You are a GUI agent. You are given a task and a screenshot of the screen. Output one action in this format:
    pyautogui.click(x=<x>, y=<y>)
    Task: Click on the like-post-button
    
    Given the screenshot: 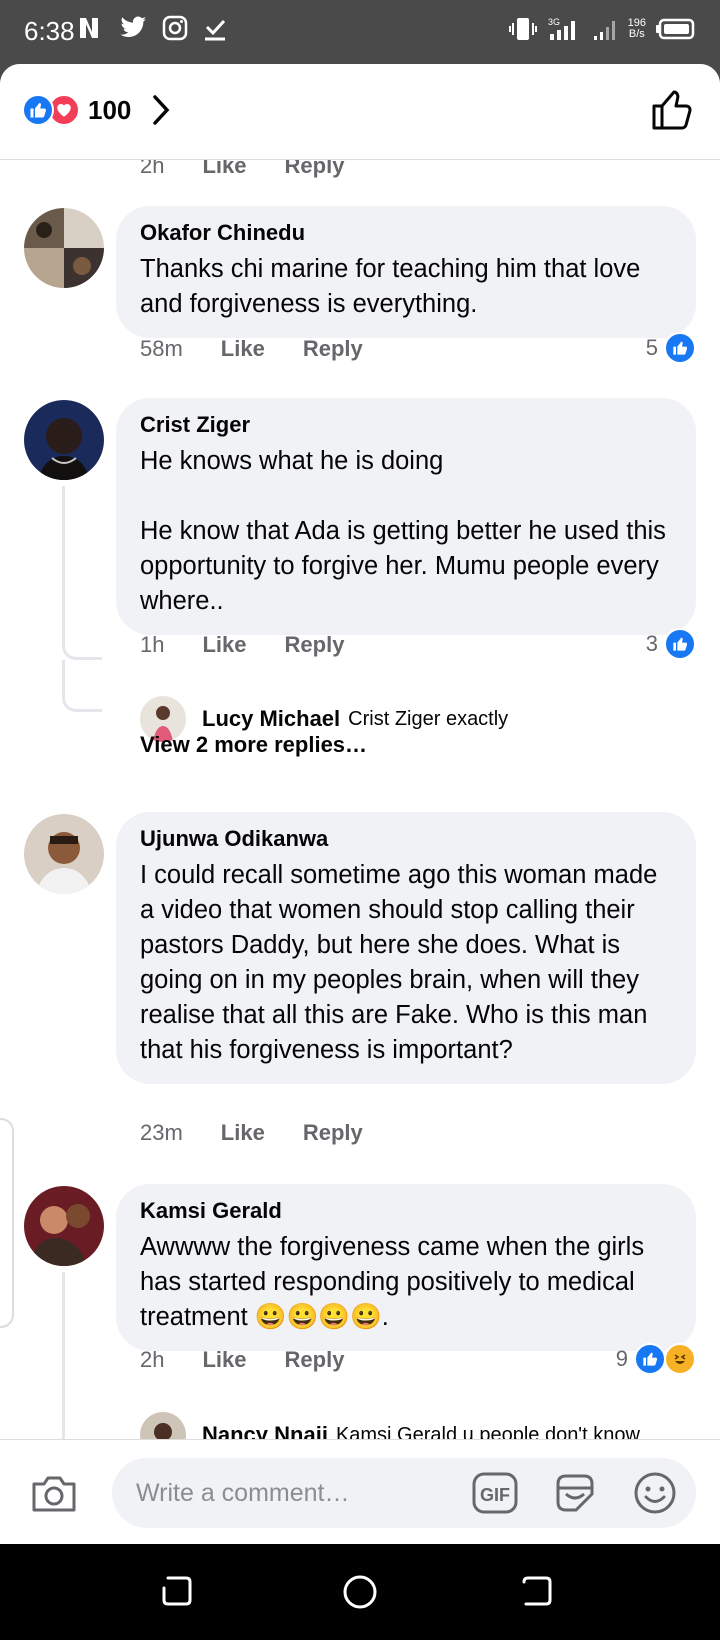 What is the action you would take?
    pyautogui.click(x=672, y=110)
    